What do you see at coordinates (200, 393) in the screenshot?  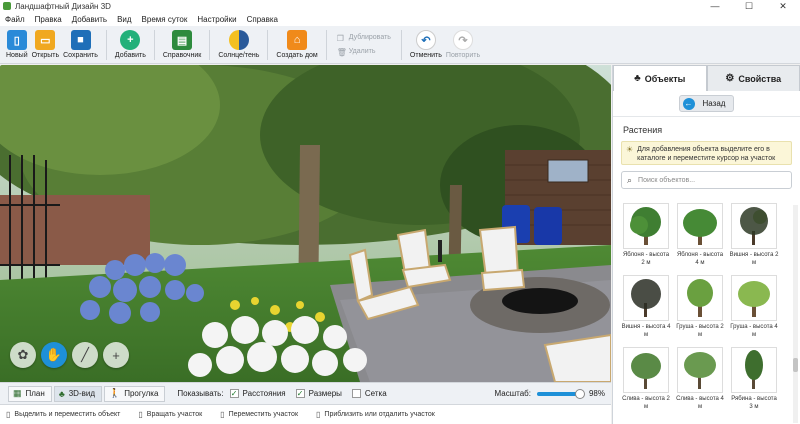 I see `show-label: Показывать:` at bounding box center [200, 393].